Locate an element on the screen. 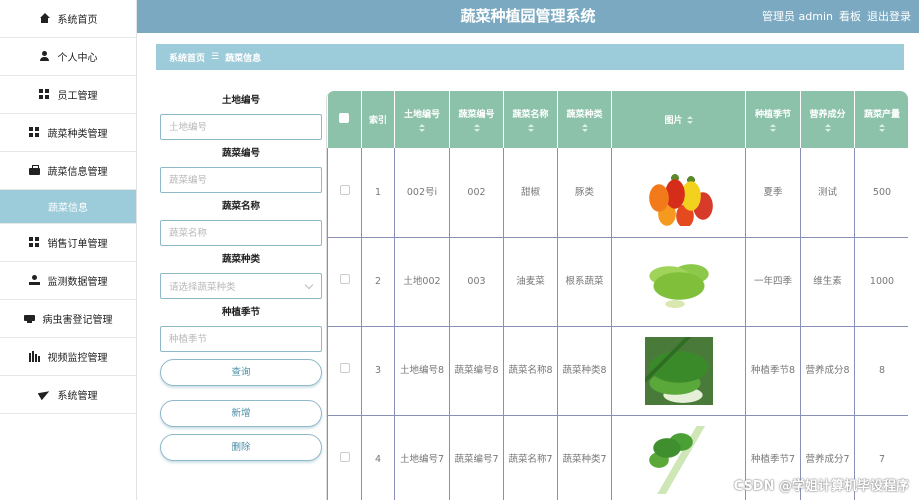  sidebar-item-label: 病虫害登记管理 is located at coordinates (77, 320).